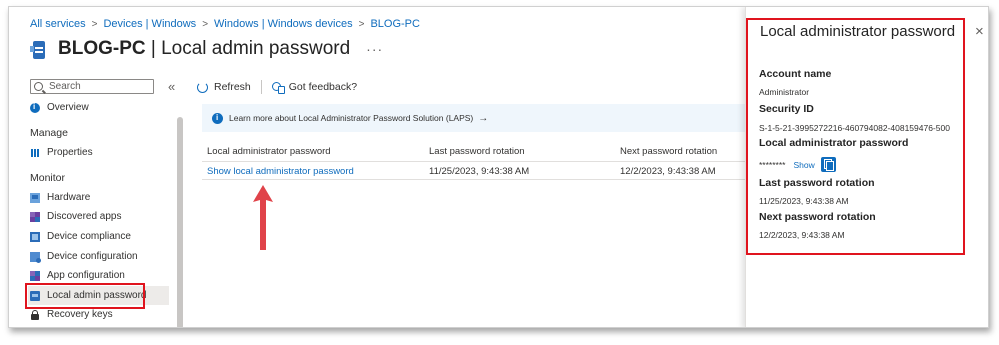 The height and width of the screenshot is (345, 999). I want to click on breadcrumb-windows-devices: Windows | Windows devices, so click(283, 24).